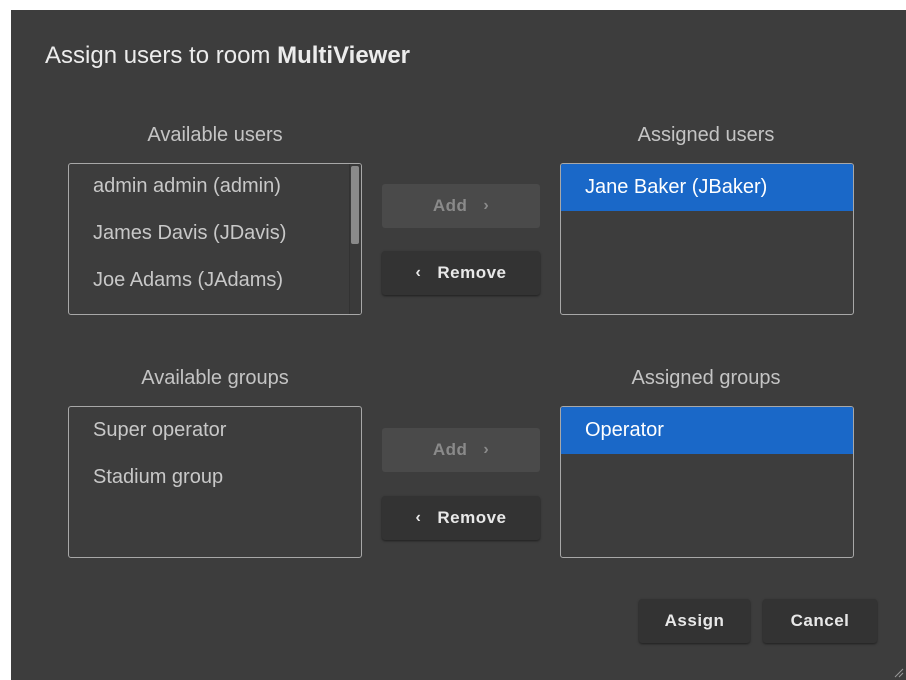  What do you see at coordinates (215, 477) in the screenshot?
I see `list-item: Stadium group` at bounding box center [215, 477].